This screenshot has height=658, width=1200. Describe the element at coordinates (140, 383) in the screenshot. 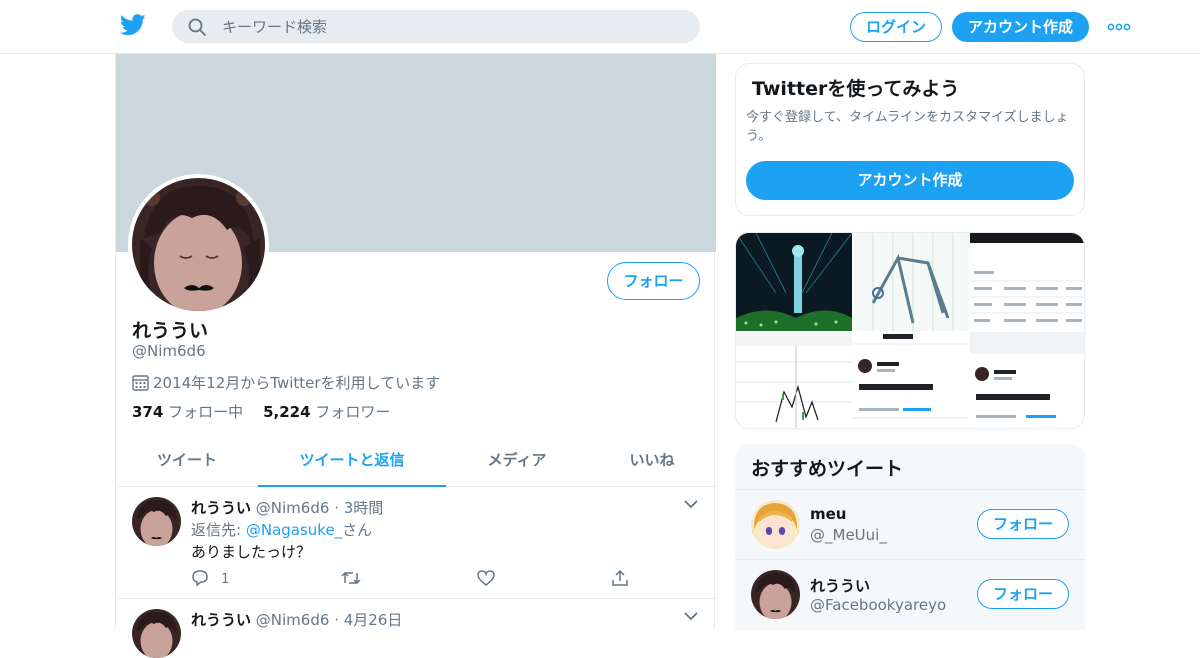

I see `calendar-icon` at that location.